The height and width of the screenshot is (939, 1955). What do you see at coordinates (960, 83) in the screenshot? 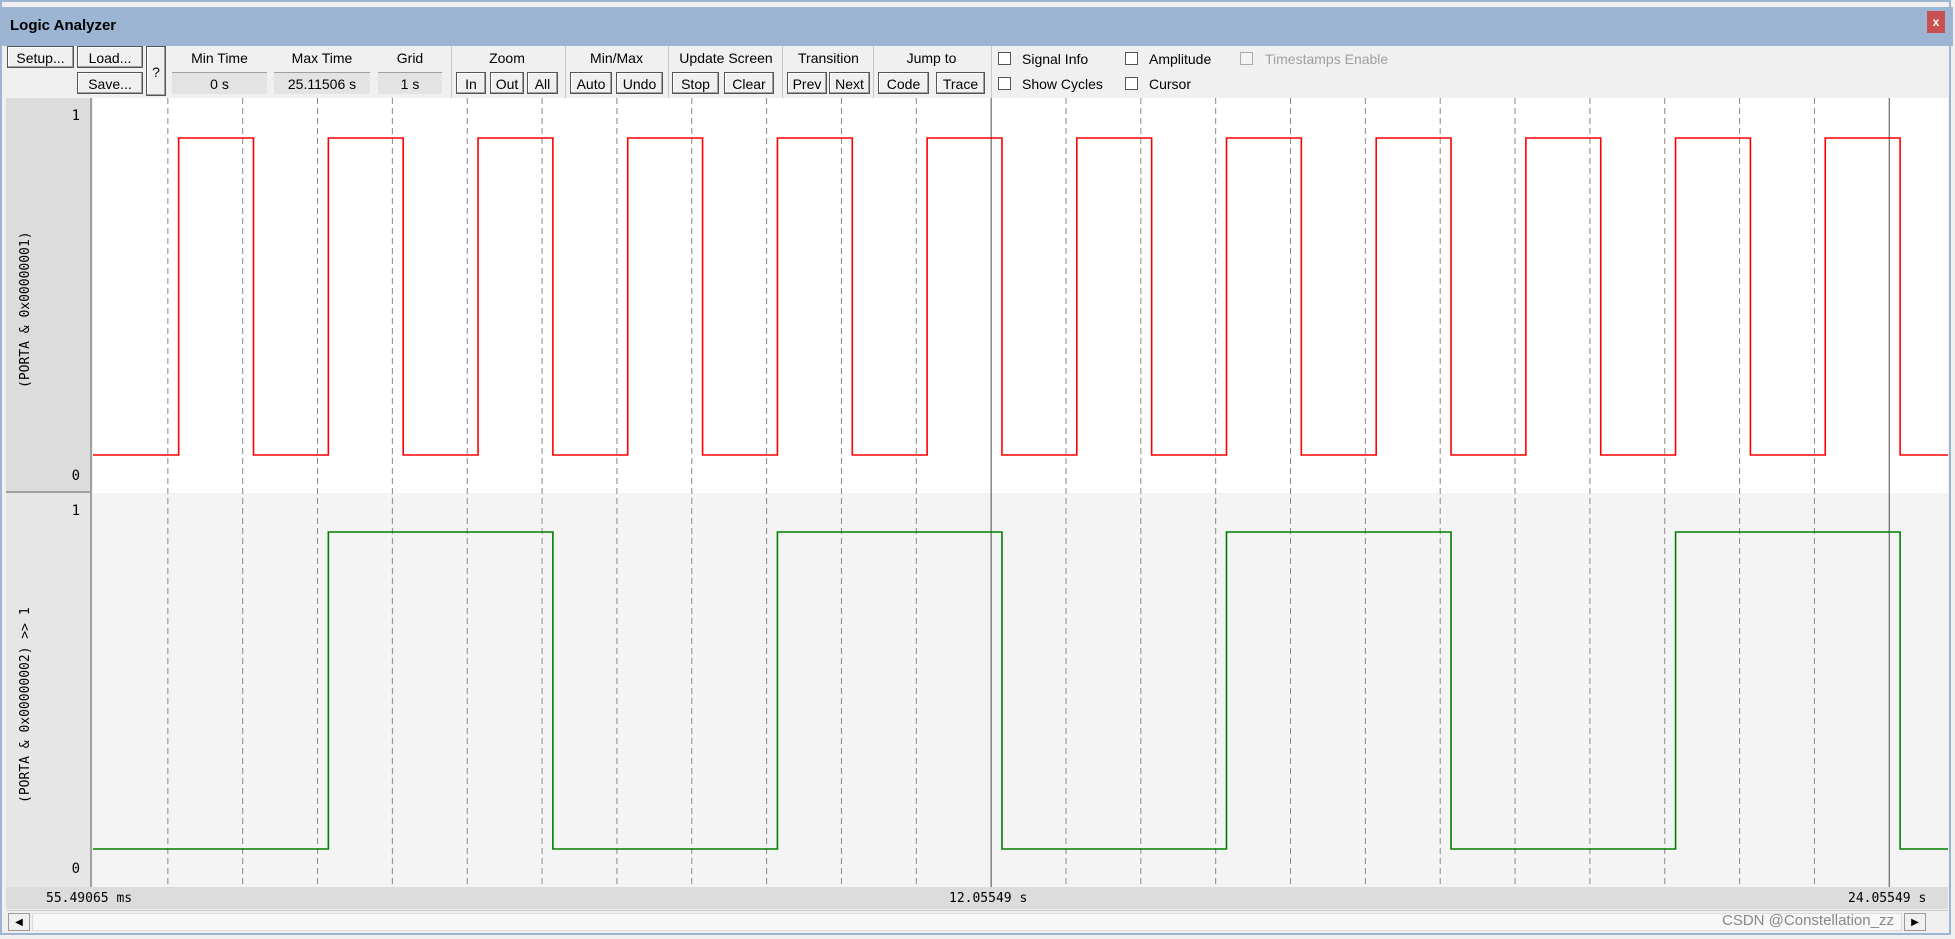
I see `jump-trace-button: Trace` at bounding box center [960, 83].